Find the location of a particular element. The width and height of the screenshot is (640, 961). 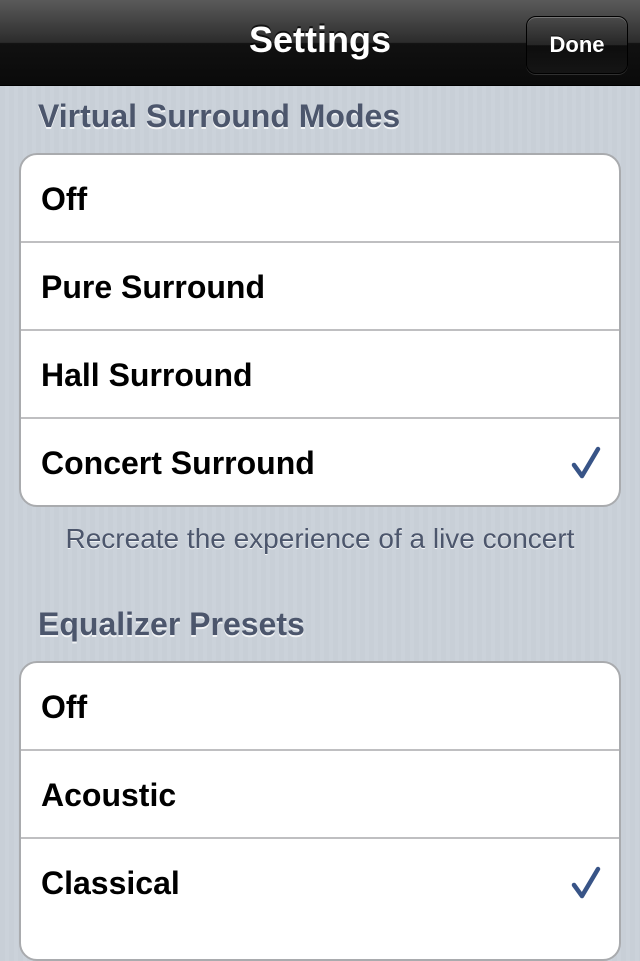

surround-option-hall: Hall Surround is located at coordinates (320, 375).